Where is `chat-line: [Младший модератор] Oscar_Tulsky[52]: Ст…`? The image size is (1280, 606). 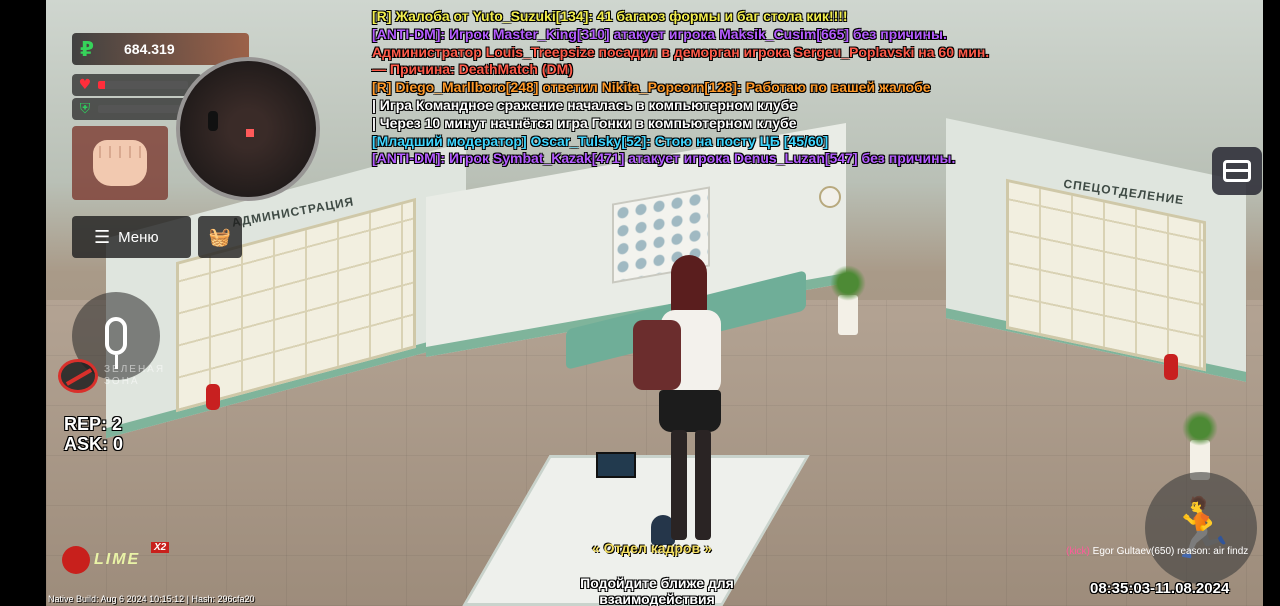 chat-line: [Младший модератор] Oscar_Tulsky[52]: Ст… is located at coordinates (600, 140).